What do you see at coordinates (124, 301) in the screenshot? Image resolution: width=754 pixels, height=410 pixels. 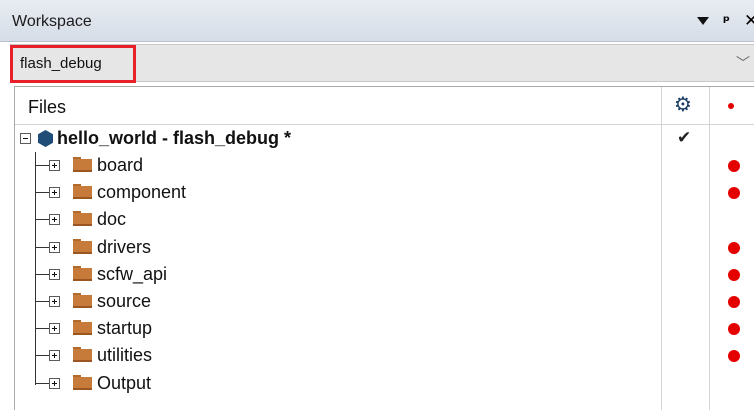 I see `tree-item-label: source` at bounding box center [124, 301].